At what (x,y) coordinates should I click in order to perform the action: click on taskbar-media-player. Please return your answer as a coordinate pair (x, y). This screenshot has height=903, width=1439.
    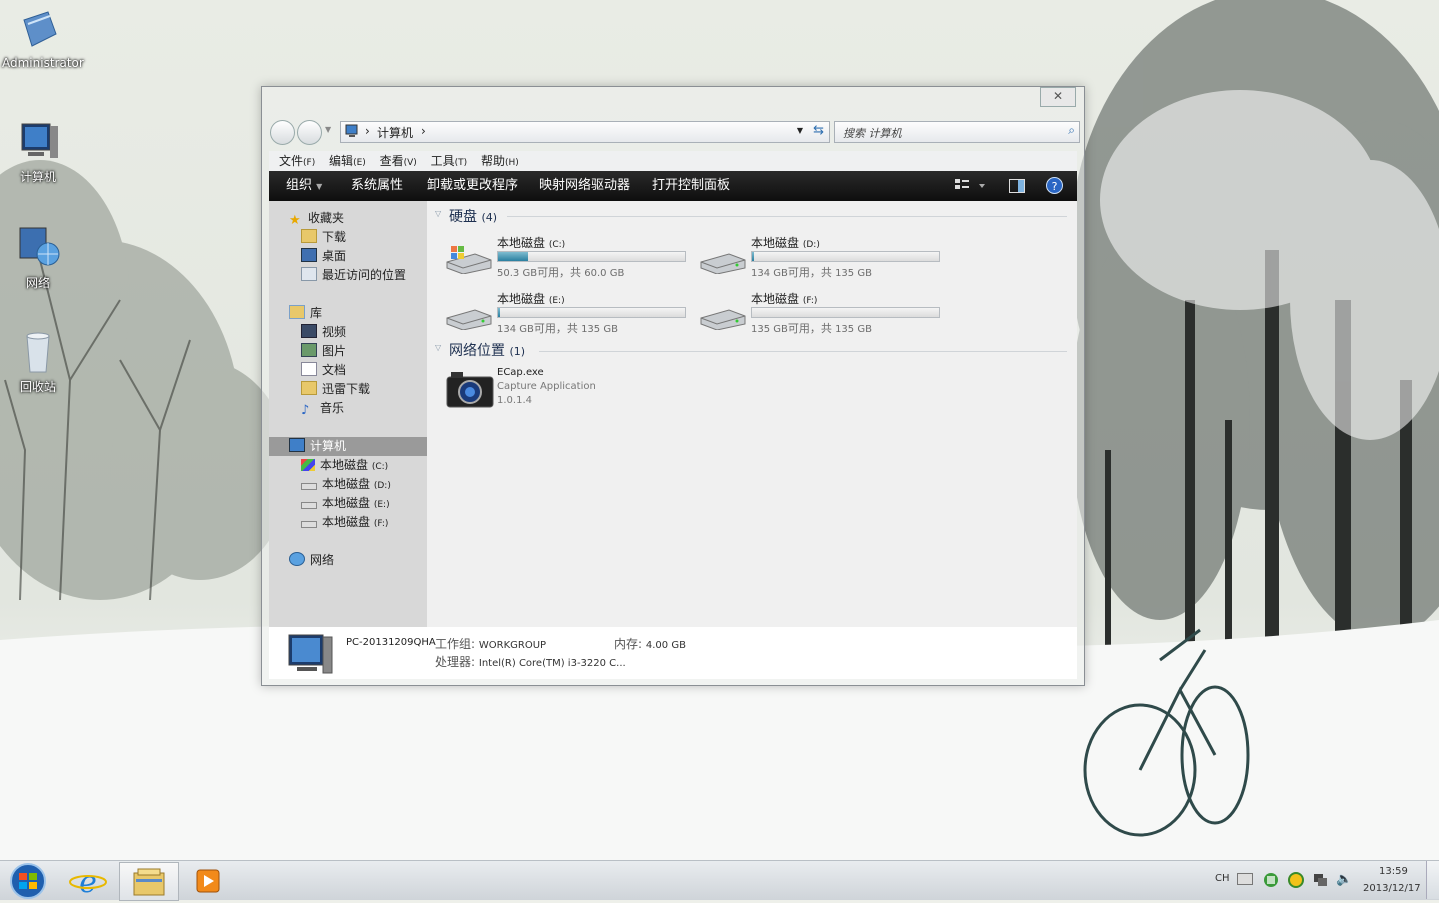
    Looking at the image, I should click on (209, 880).